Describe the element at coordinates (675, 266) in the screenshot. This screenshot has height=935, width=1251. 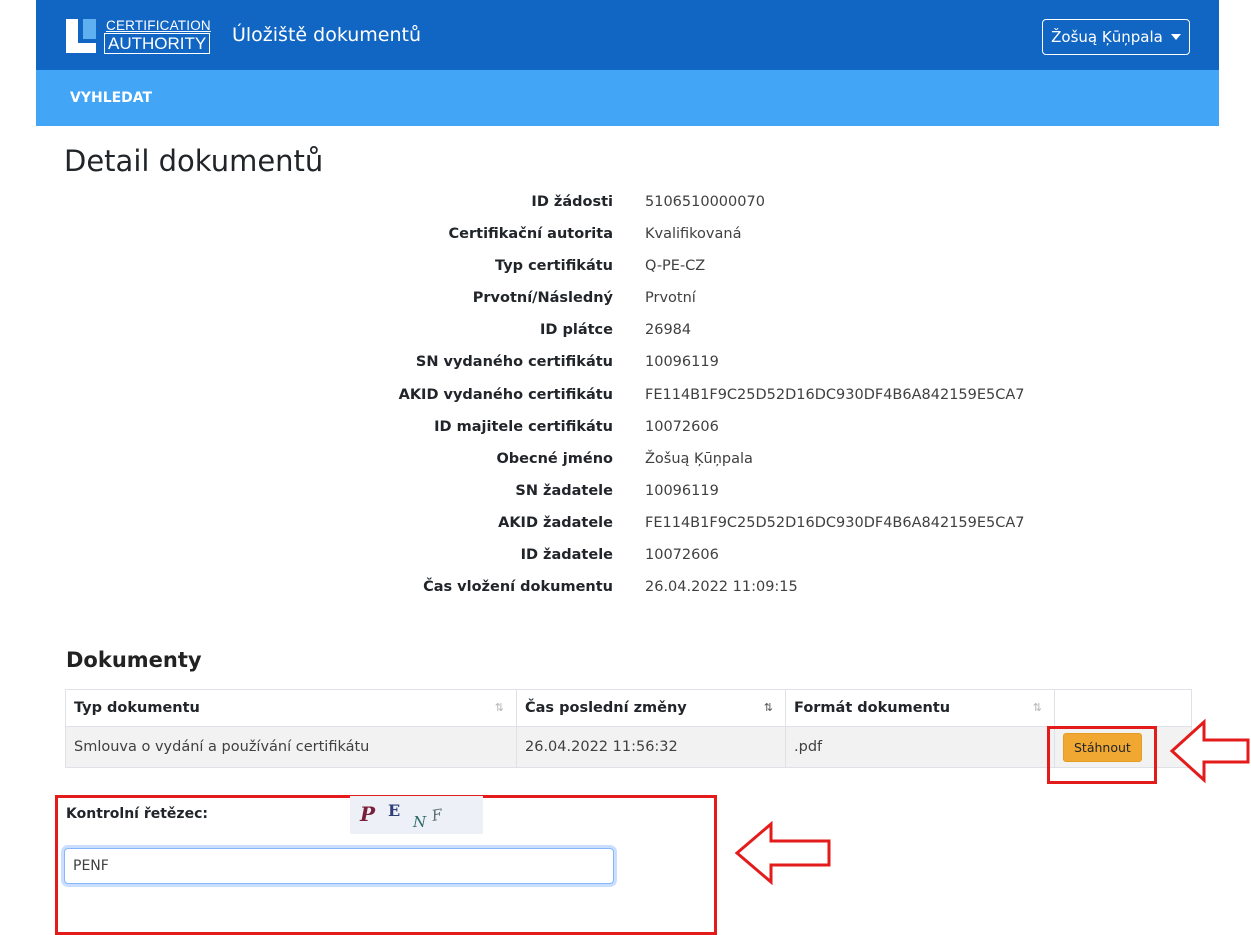
I see `detail-value: Q-PE-CZ` at that location.